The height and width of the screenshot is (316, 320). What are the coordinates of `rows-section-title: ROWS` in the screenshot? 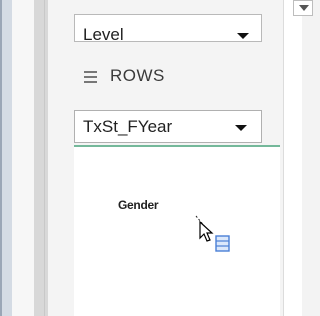 It's located at (137, 75).